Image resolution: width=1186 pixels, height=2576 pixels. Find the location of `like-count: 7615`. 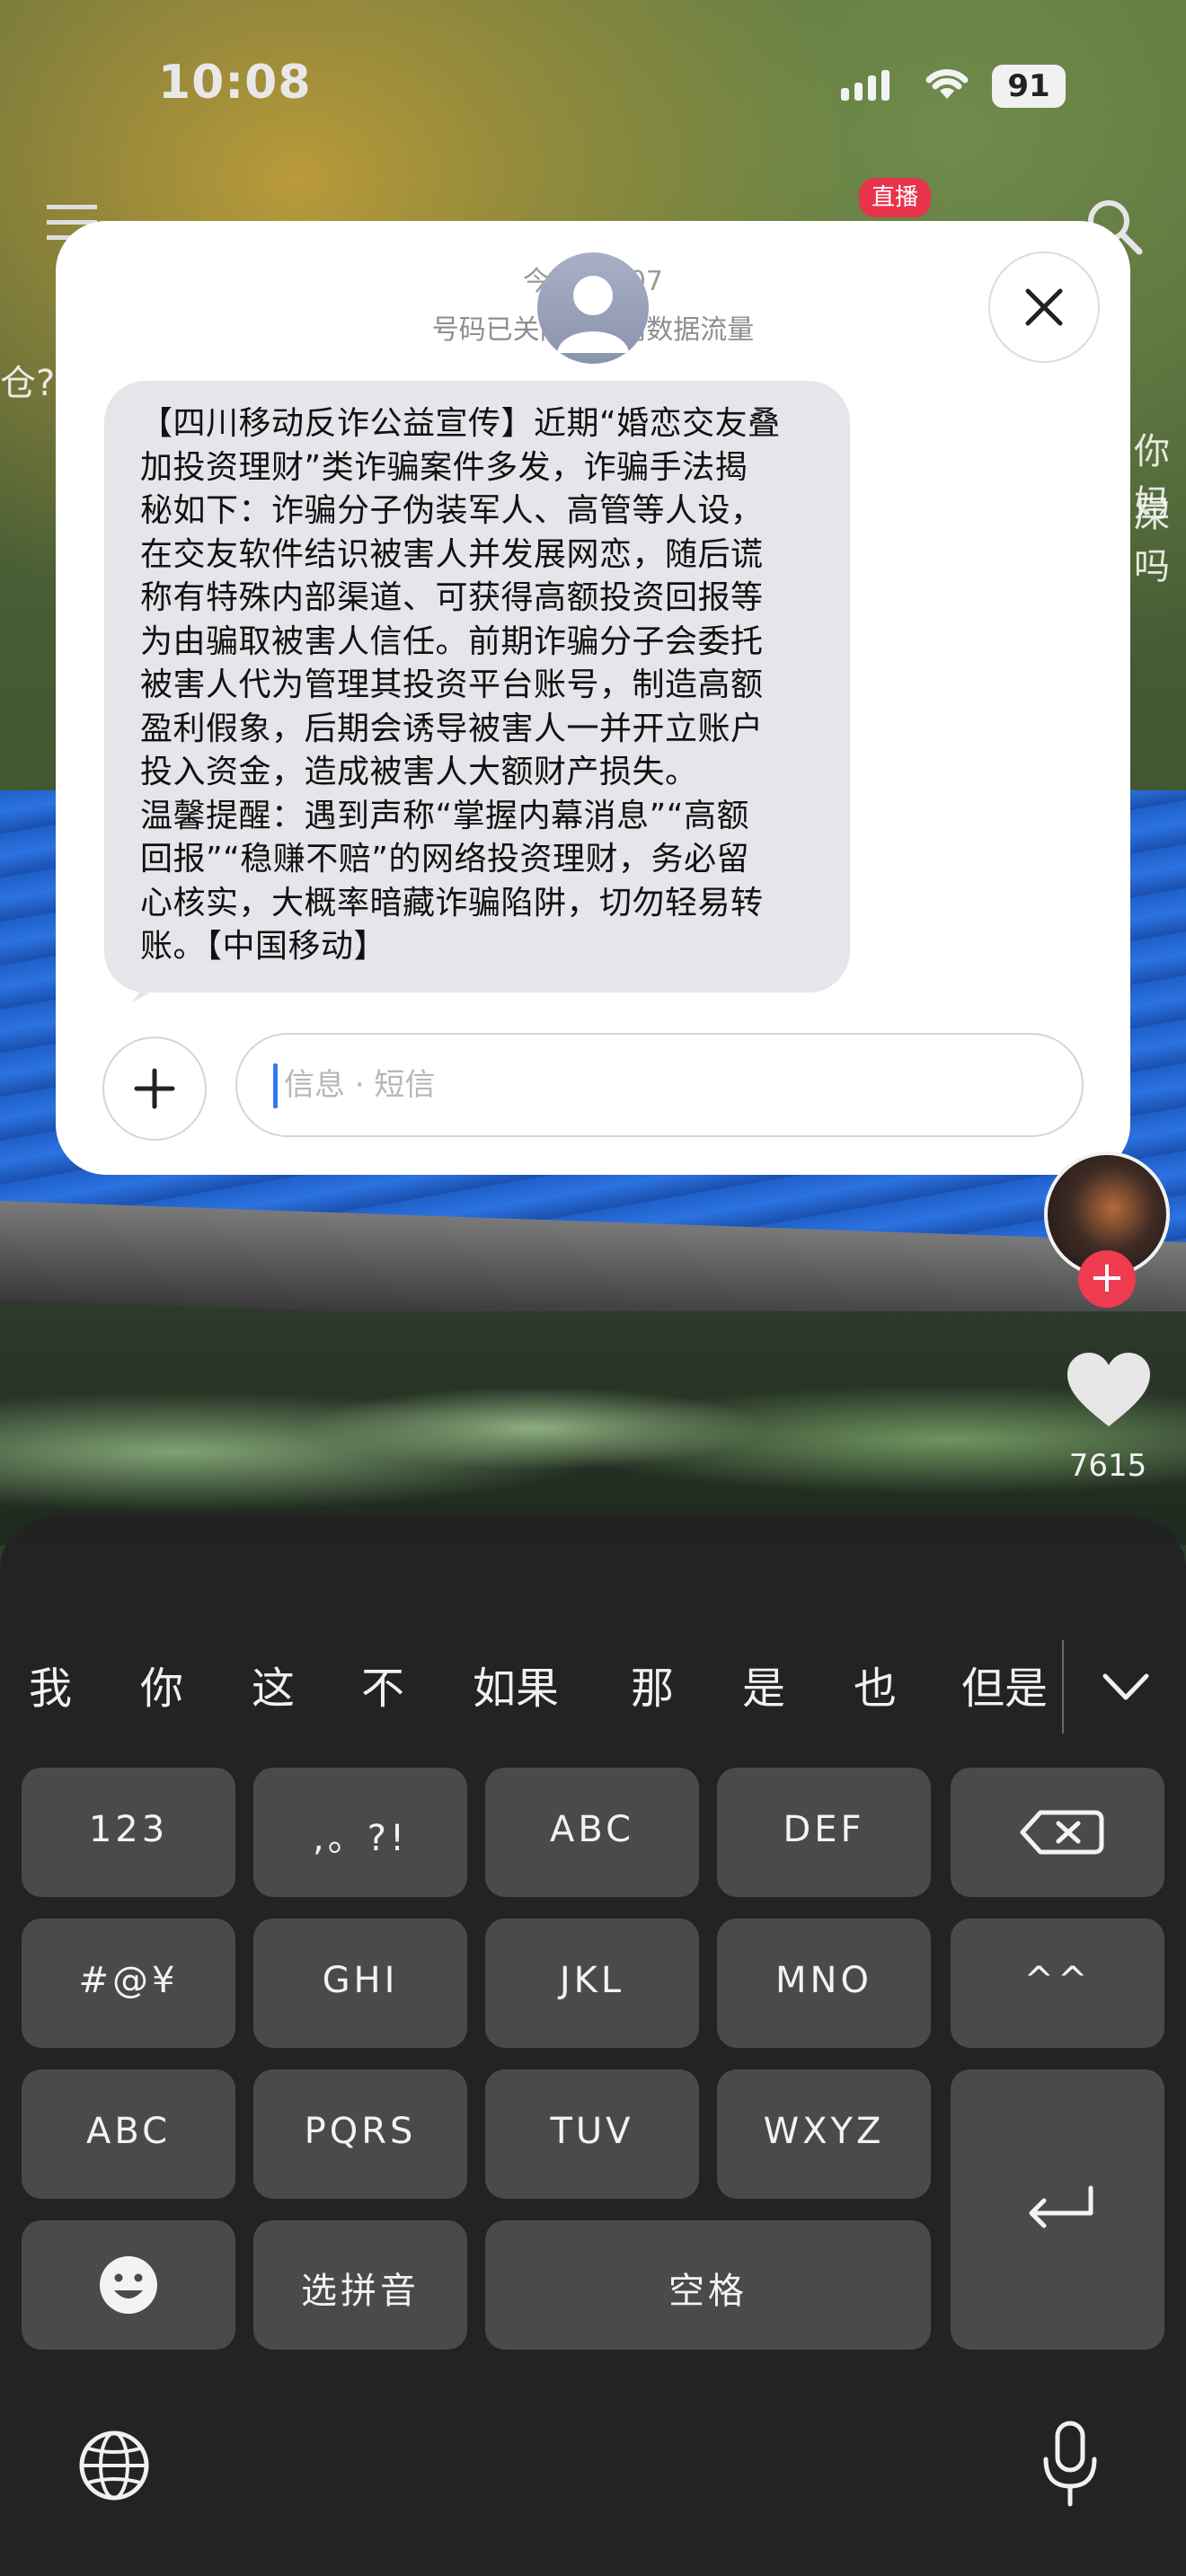

like-count: 7615 is located at coordinates (1107, 1466).